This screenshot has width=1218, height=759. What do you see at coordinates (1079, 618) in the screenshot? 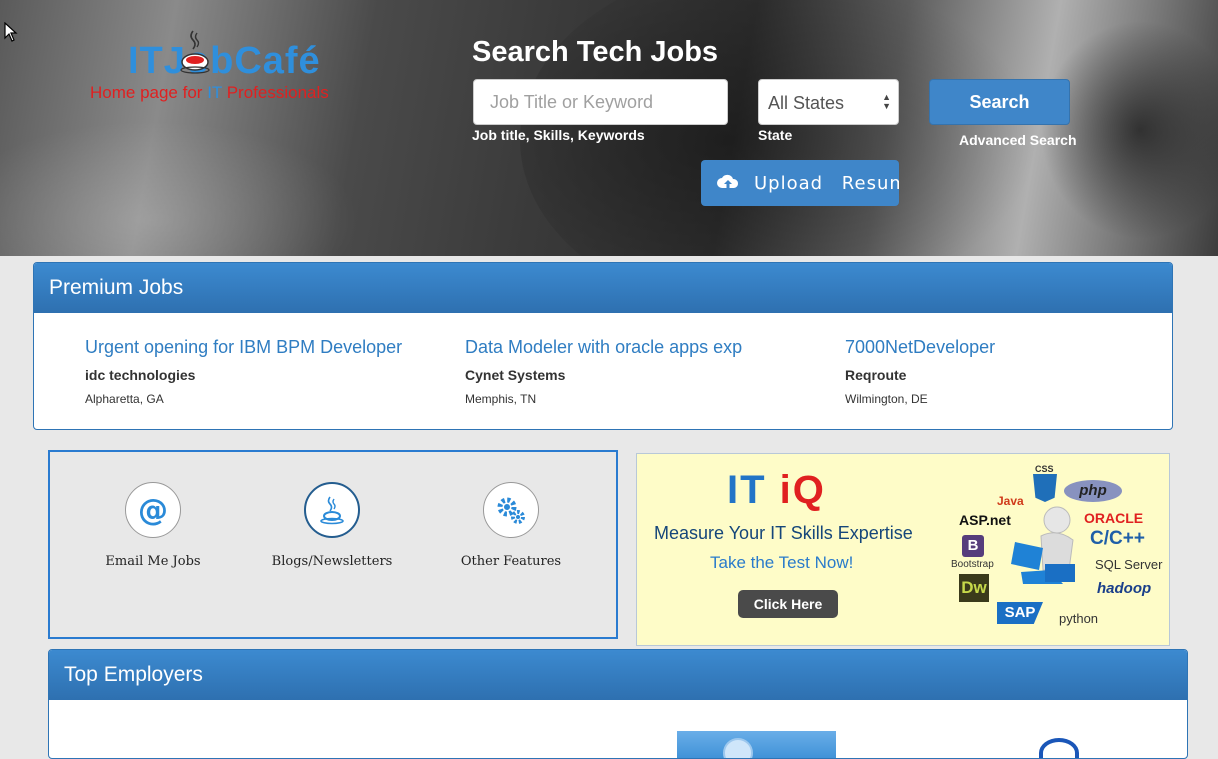
I see `python-logo: python` at bounding box center [1079, 618].